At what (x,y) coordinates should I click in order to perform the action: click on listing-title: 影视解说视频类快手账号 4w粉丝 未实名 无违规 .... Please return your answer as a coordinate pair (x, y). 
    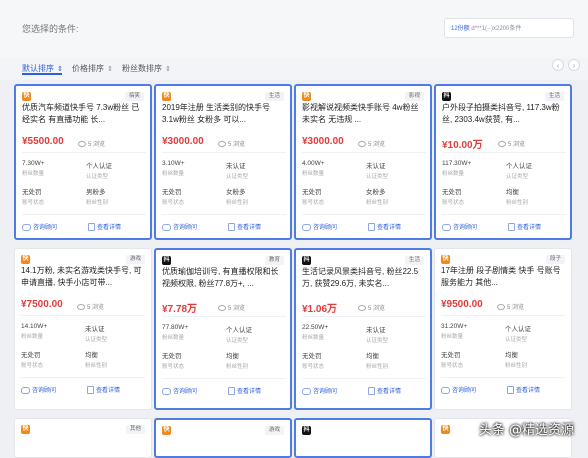
    Looking at the image, I should click on (364, 114).